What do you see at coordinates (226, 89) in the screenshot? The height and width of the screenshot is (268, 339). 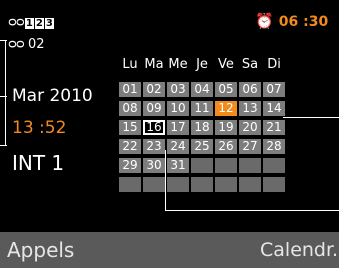 I see `calendar-day: 05` at bounding box center [226, 89].